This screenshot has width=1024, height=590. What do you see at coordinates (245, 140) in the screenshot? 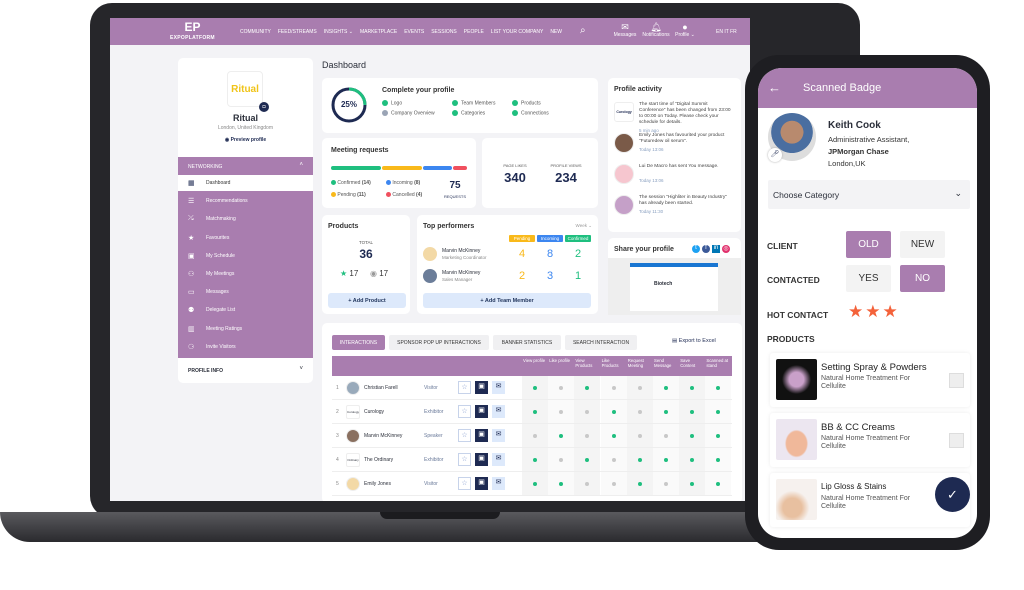
I see `preview-profile-link: ◉ Preview profile` at bounding box center [245, 140].